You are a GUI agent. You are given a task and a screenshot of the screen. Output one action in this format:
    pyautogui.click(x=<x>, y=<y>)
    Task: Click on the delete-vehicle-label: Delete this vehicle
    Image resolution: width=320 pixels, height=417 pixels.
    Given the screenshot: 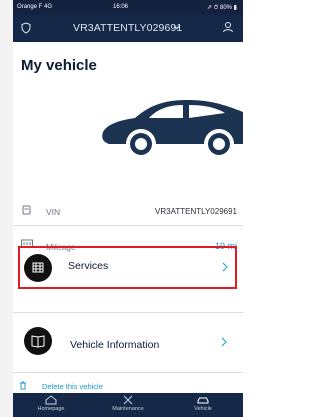 What is the action you would take?
    pyautogui.click(x=72, y=386)
    